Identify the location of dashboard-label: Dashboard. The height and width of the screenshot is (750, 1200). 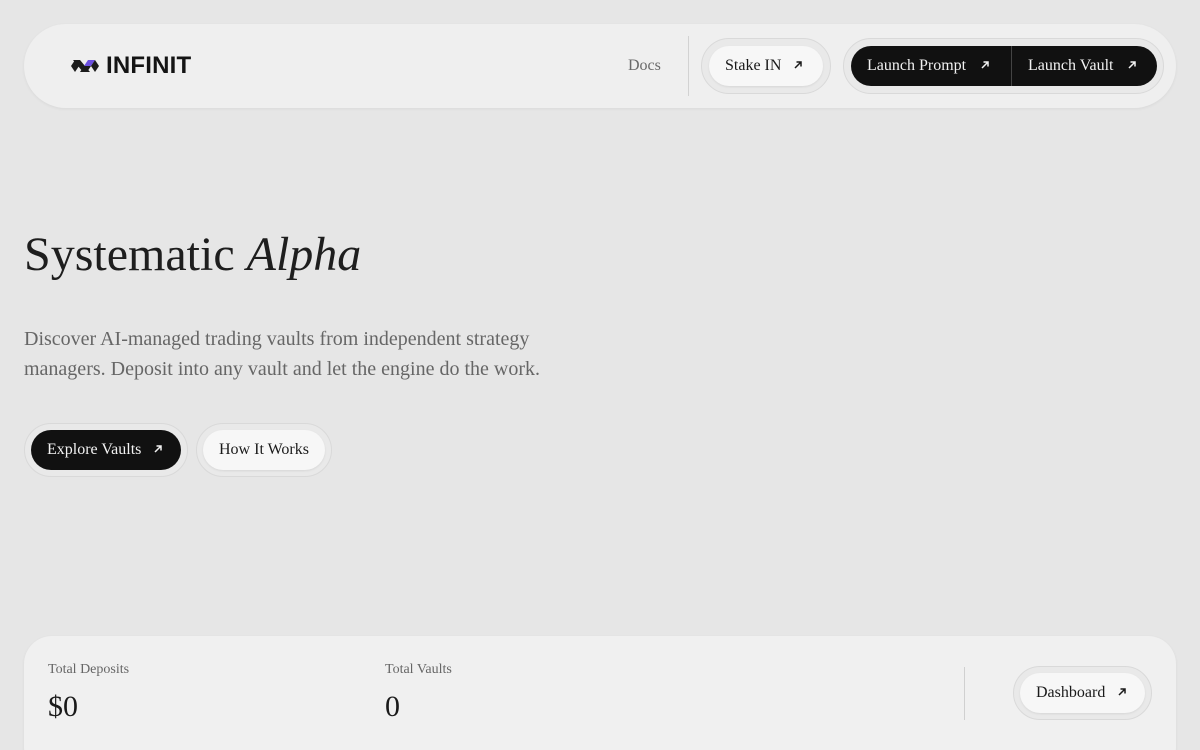
(1071, 692).